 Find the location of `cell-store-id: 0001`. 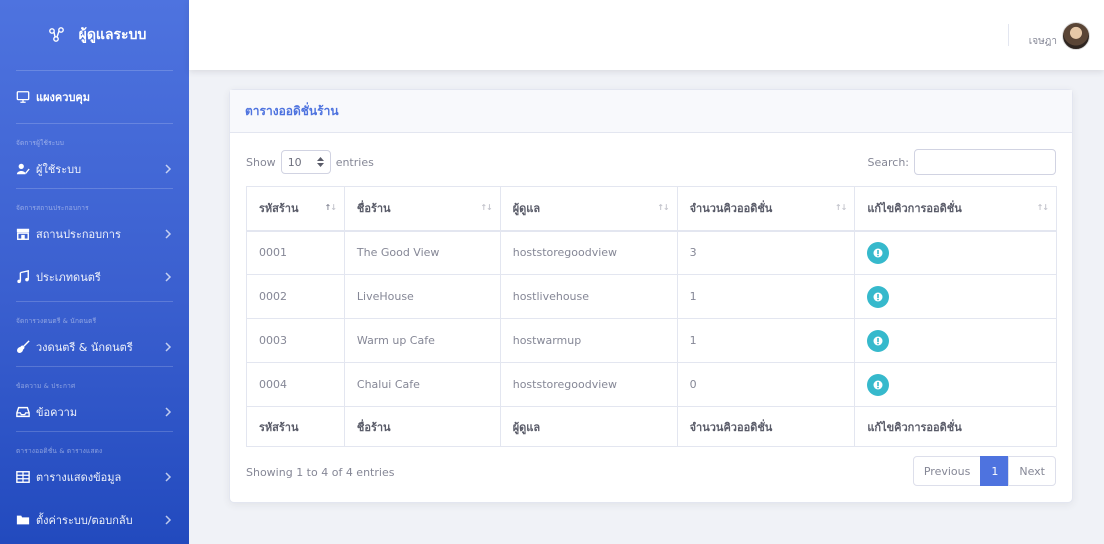

cell-store-id: 0001 is located at coordinates (295, 252).